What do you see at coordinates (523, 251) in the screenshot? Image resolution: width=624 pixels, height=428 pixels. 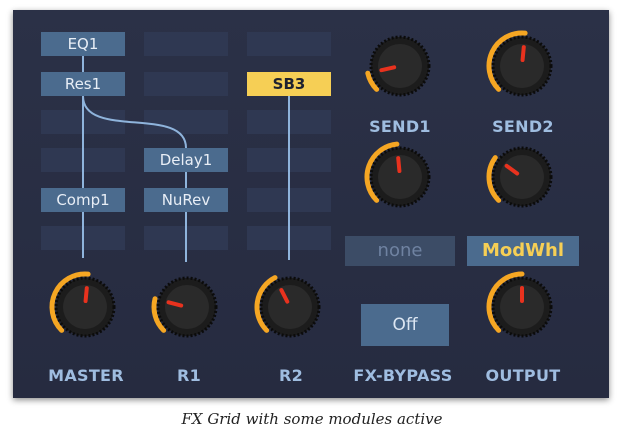 I see `mod-source-right: ModWhl` at bounding box center [523, 251].